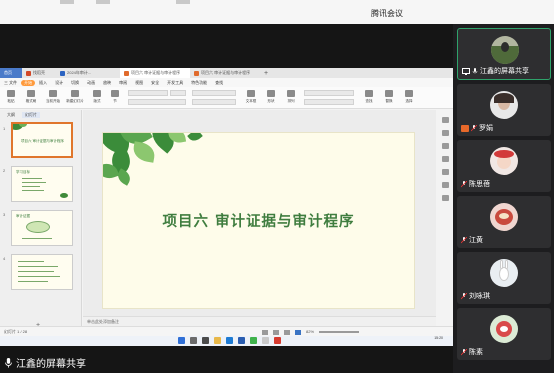  Describe the element at coordinates (51, 364) in the screenshot. I see `share-owner-name: 江鑫的屏幕共享` at that location.